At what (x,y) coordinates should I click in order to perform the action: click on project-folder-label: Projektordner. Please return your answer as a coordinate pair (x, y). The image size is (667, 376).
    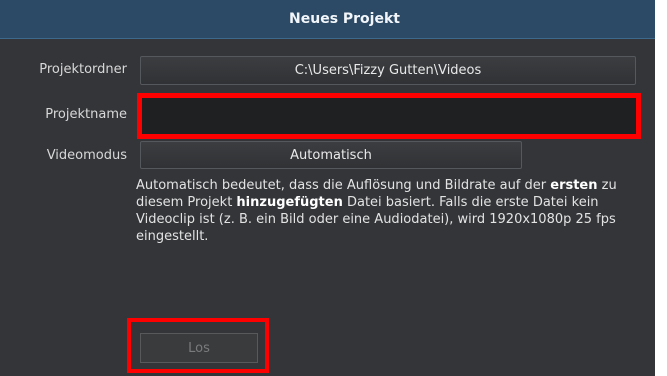
    Looking at the image, I should click on (83, 69).